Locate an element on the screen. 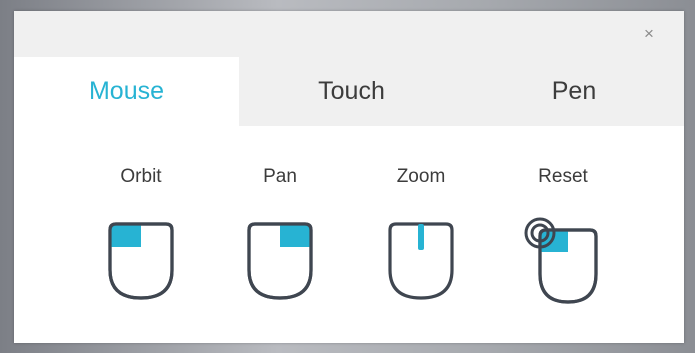 This screenshot has height=353, width=695. tab-touch-label: Touch is located at coordinates (351, 91).